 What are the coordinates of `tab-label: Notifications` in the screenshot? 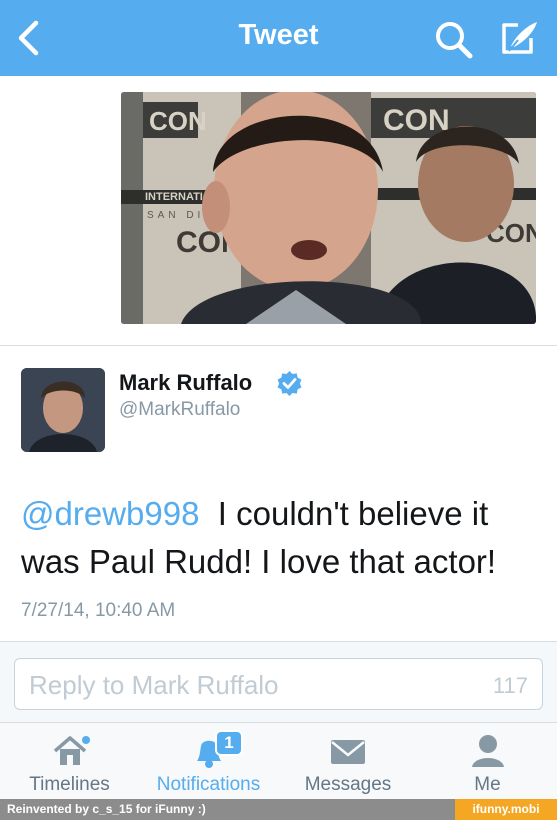 It's located at (208, 784).